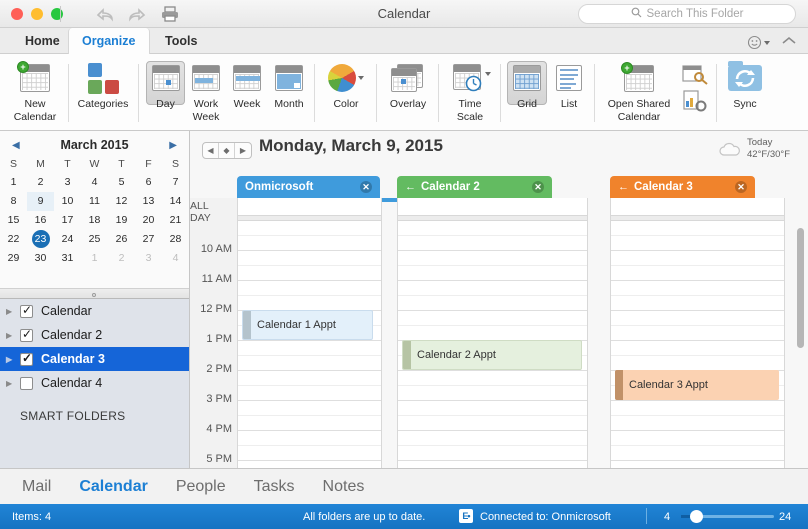 Image resolution: width=808 pixels, height=529 pixels. I want to click on mini-cal-day-today: 23, so click(40, 239).